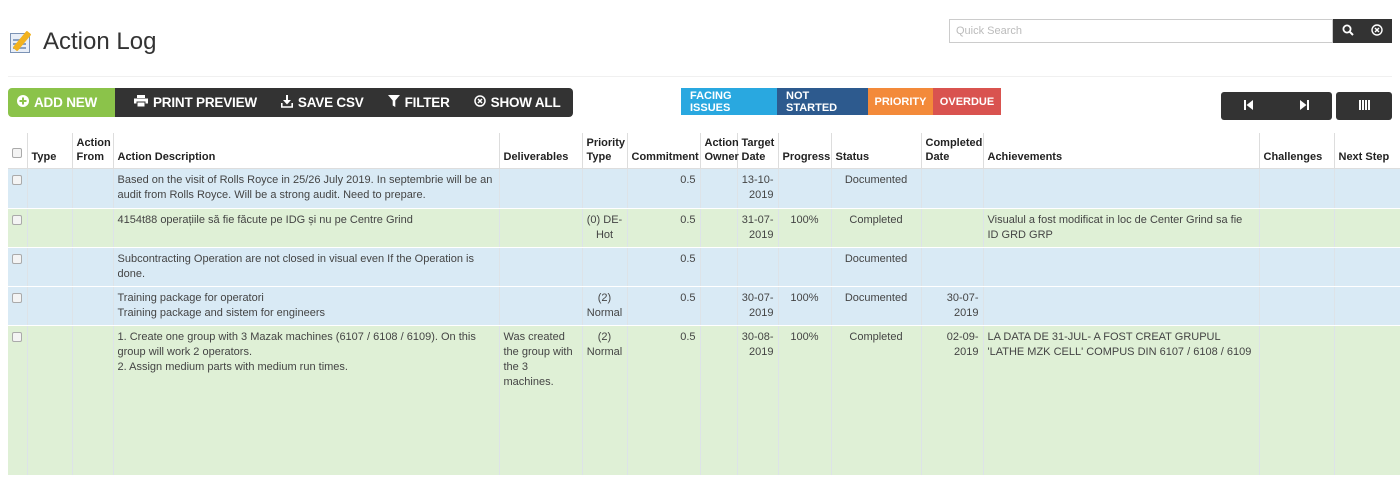 This screenshot has height=481, width=1400. Describe the element at coordinates (805, 151) in the screenshot. I see `col-header-progress: Progress` at that location.